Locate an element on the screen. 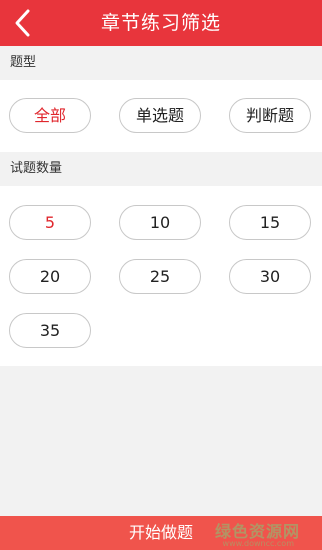 This screenshot has height=550, width=322. count-option-25: 25 is located at coordinates (160, 276).